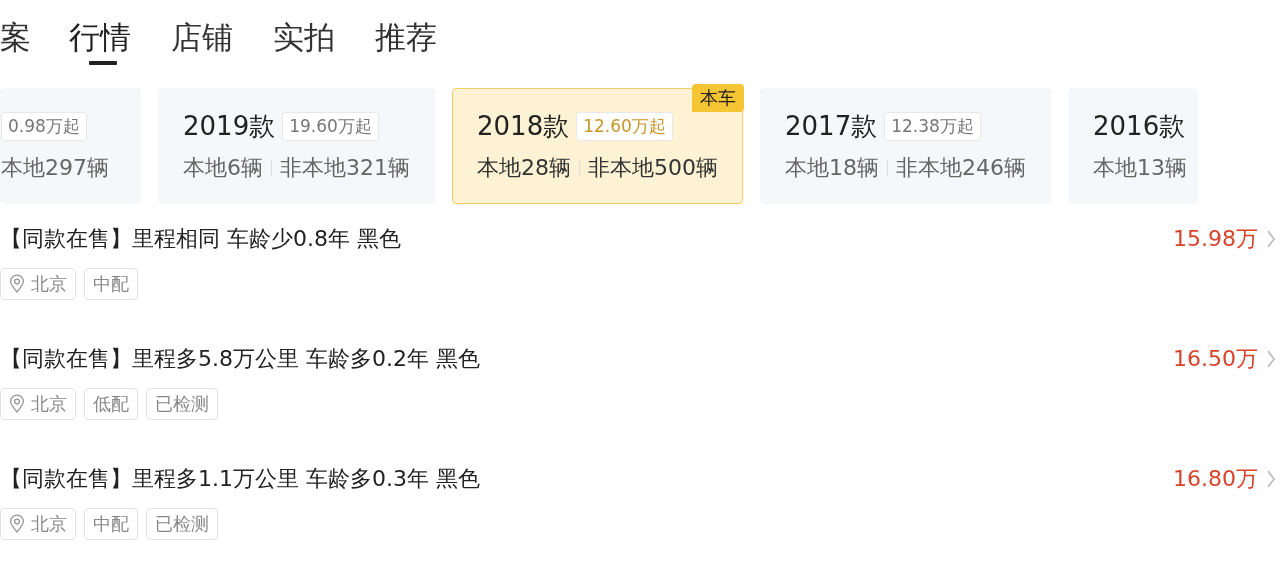 This screenshot has width=1284, height=564. Describe the element at coordinates (961, 168) in the screenshot. I see `nonlocal-count: 非本地246辆` at that location.